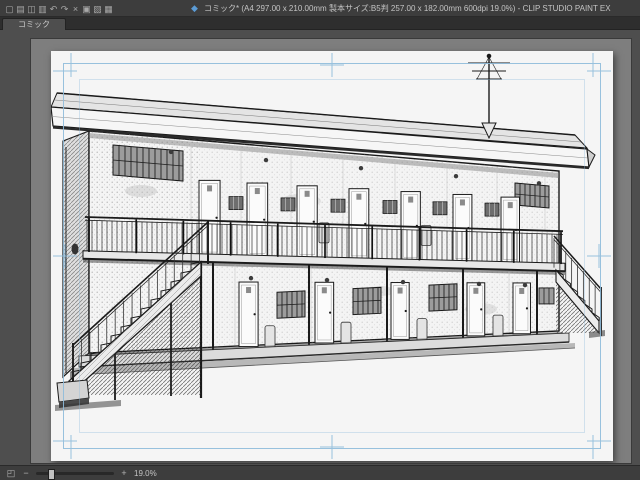 This screenshot has width=640, height=480. Describe the element at coordinates (75, 474) in the screenshot. I see `zoom-slider` at that location.